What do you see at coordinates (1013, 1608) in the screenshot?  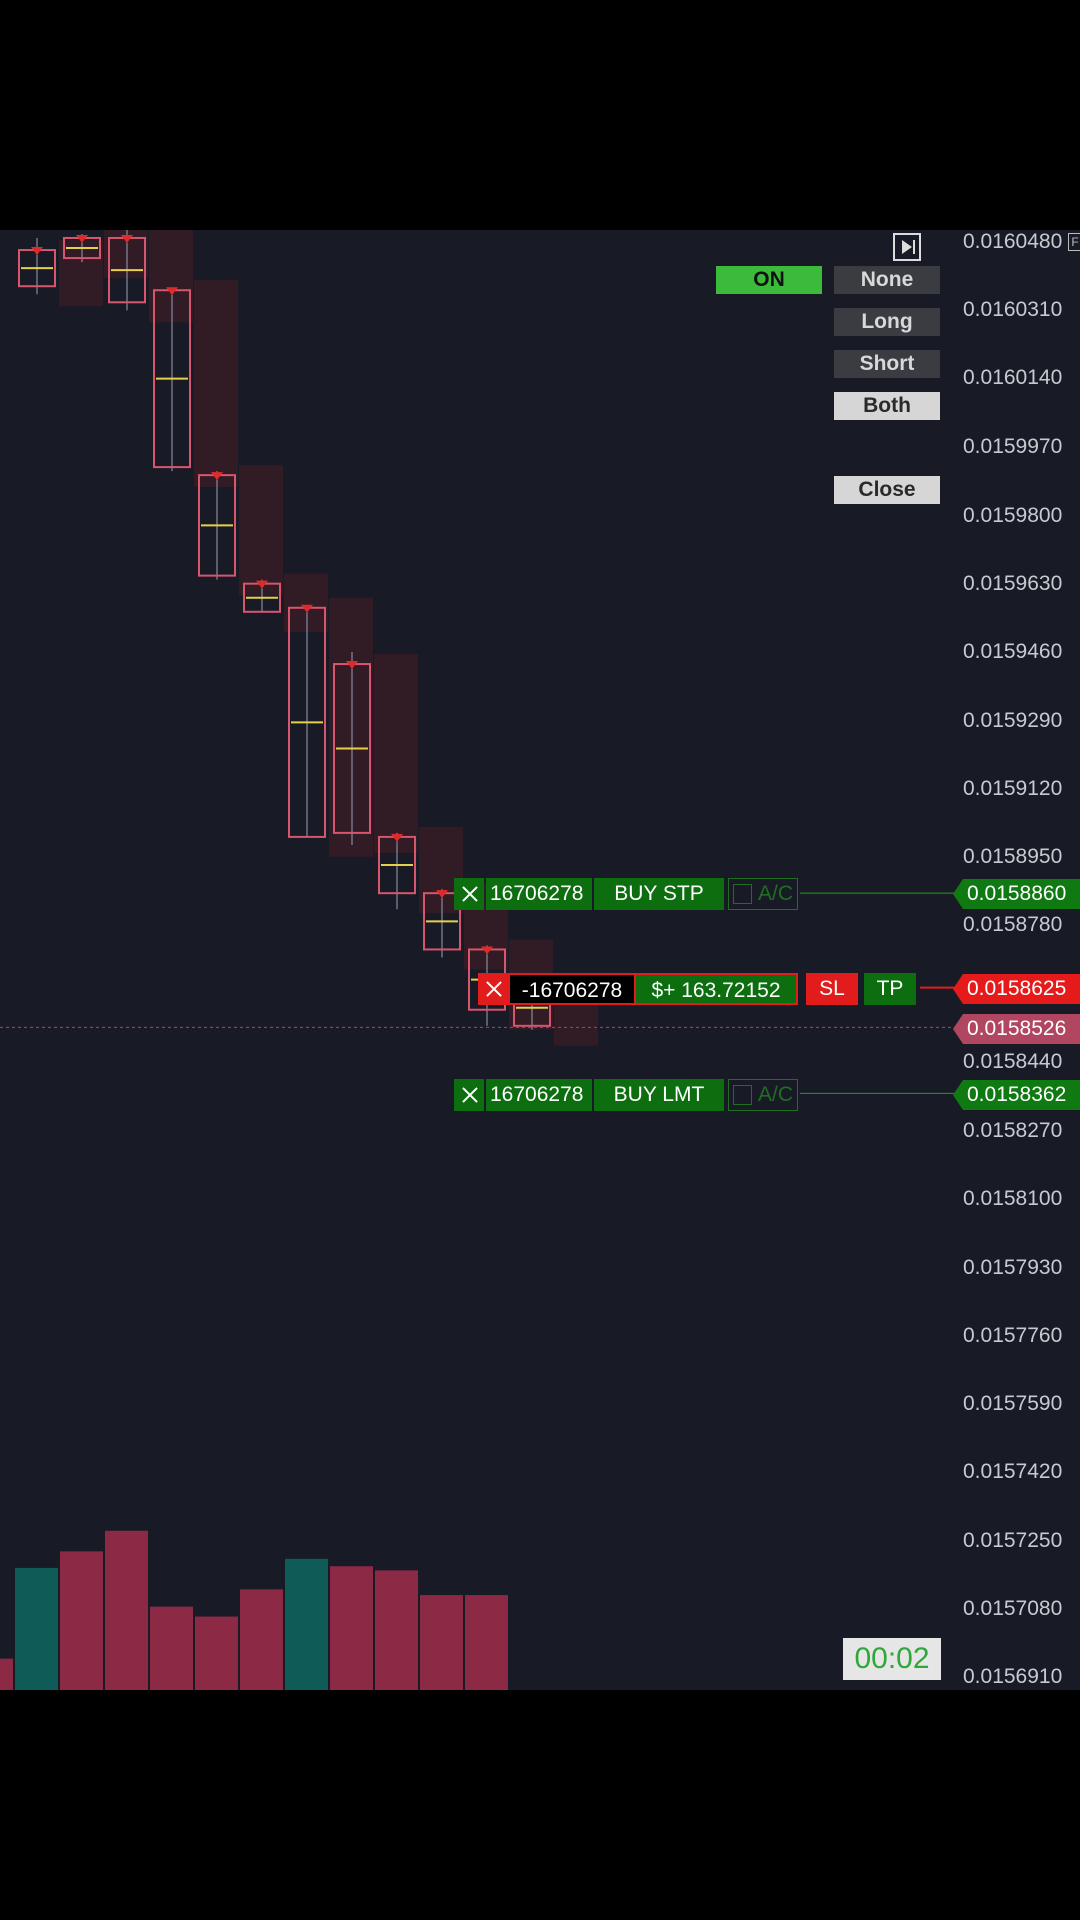 I see `price-tick: 0.0157080` at bounding box center [1013, 1608].